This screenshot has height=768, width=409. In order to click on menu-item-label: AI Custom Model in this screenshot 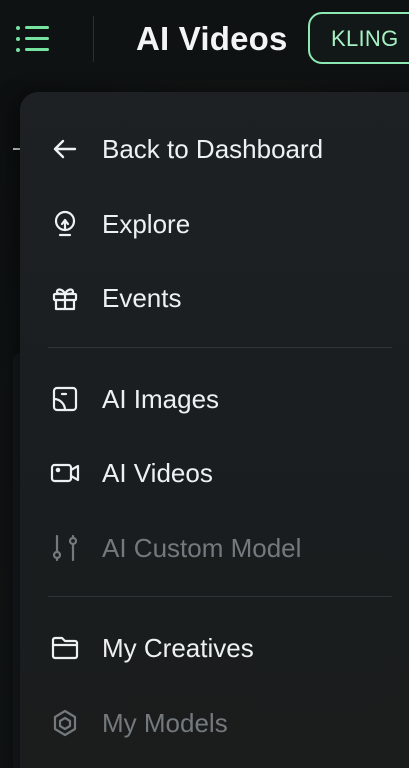, I will do `click(202, 548)`.